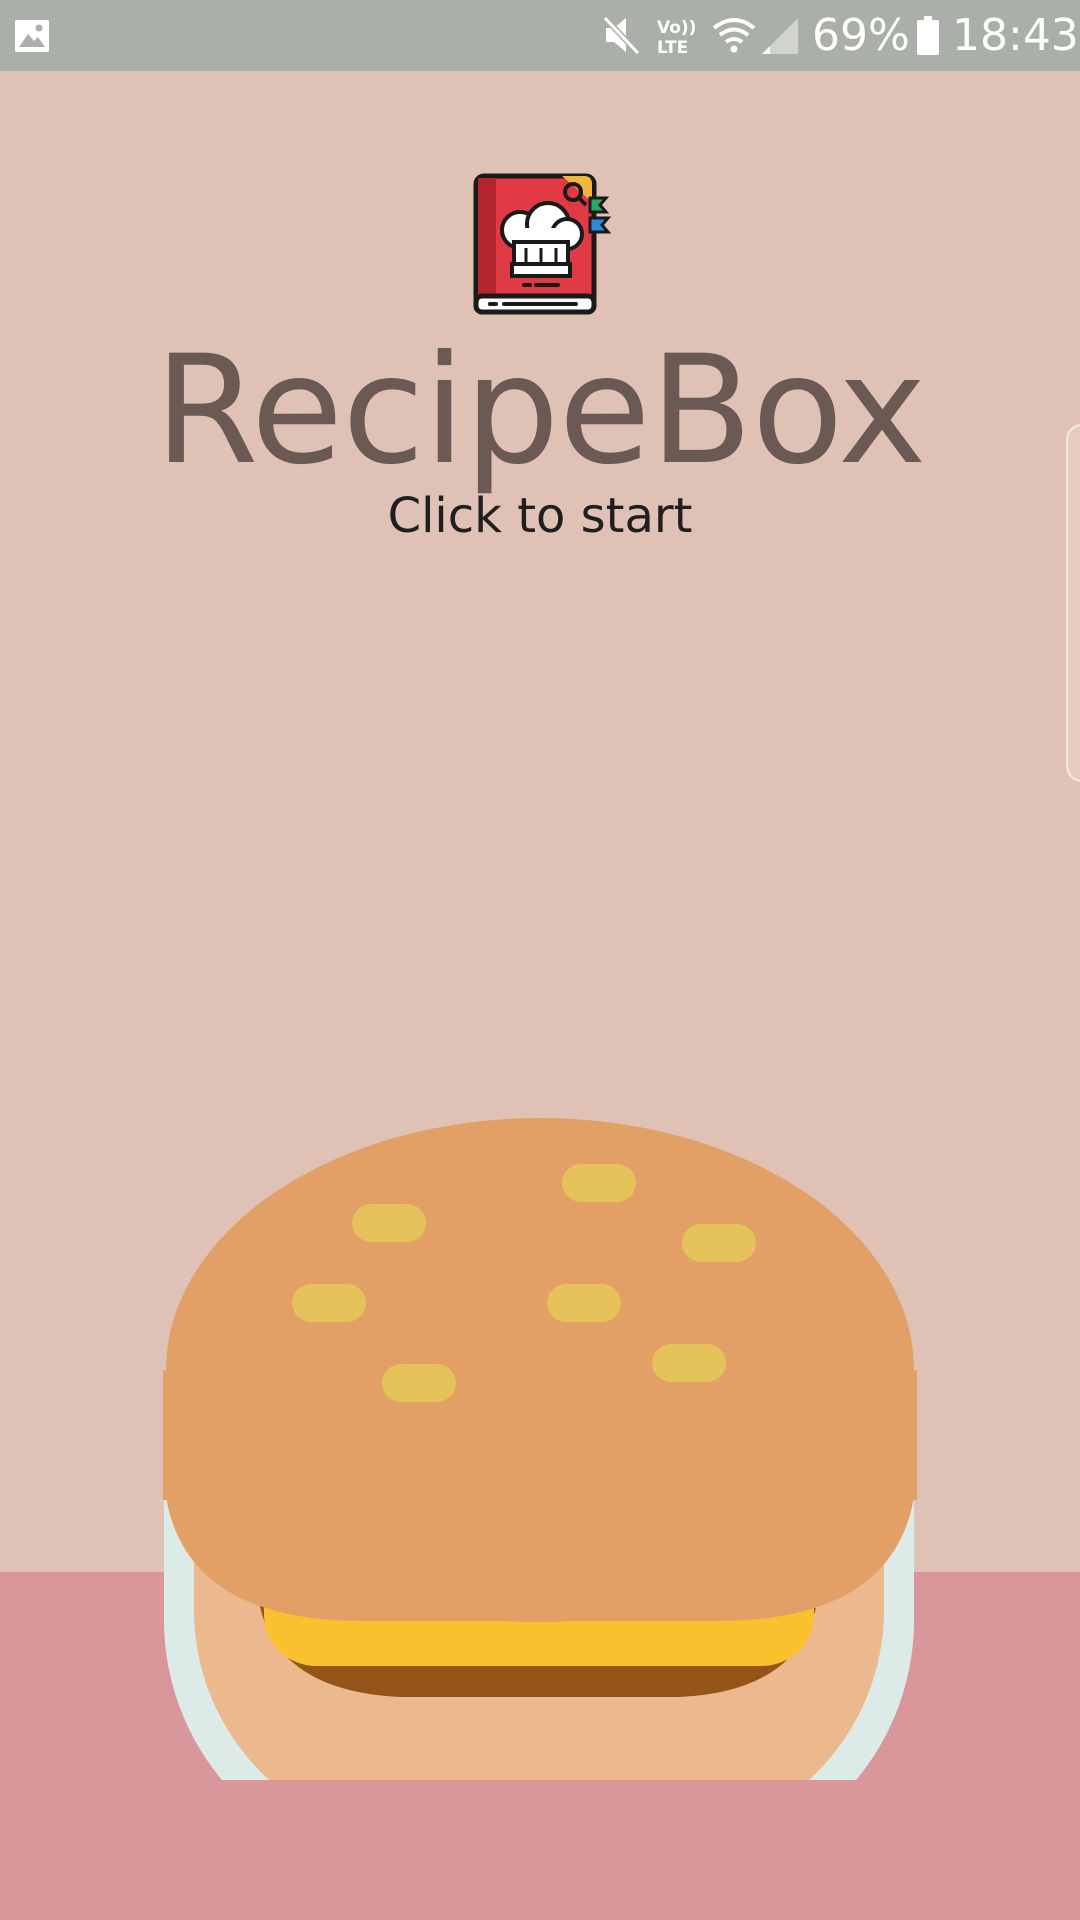 Image resolution: width=1080 pixels, height=1920 pixels. I want to click on app-title: RecipeBox, so click(540, 411).